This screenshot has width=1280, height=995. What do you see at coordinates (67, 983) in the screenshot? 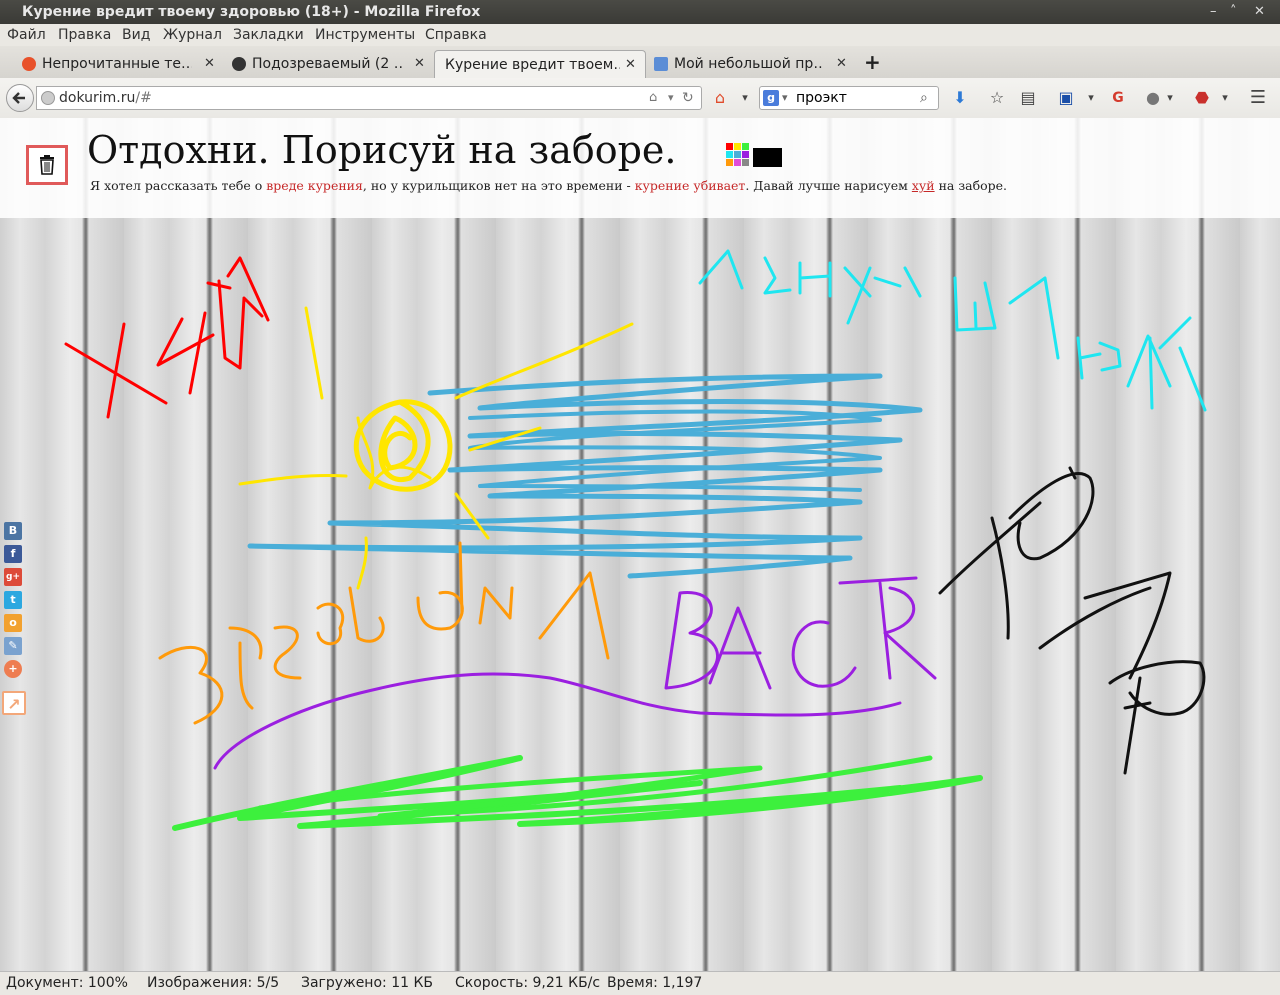
I see `status-document: Документ: 100%` at bounding box center [67, 983].